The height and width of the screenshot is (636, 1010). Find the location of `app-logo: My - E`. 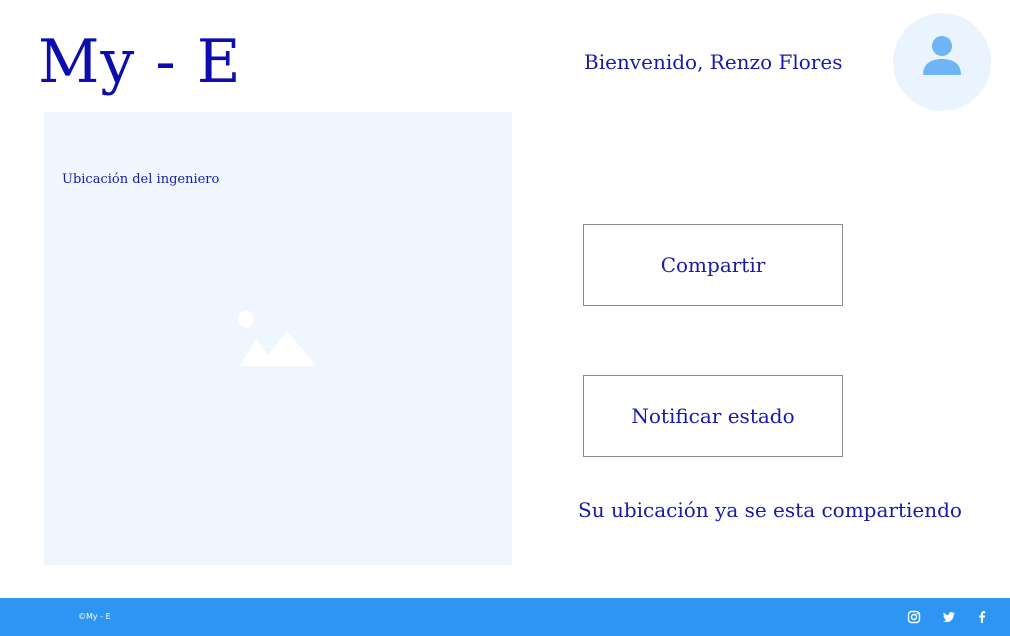

app-logo: My - E is located at coordinates (140, 62).